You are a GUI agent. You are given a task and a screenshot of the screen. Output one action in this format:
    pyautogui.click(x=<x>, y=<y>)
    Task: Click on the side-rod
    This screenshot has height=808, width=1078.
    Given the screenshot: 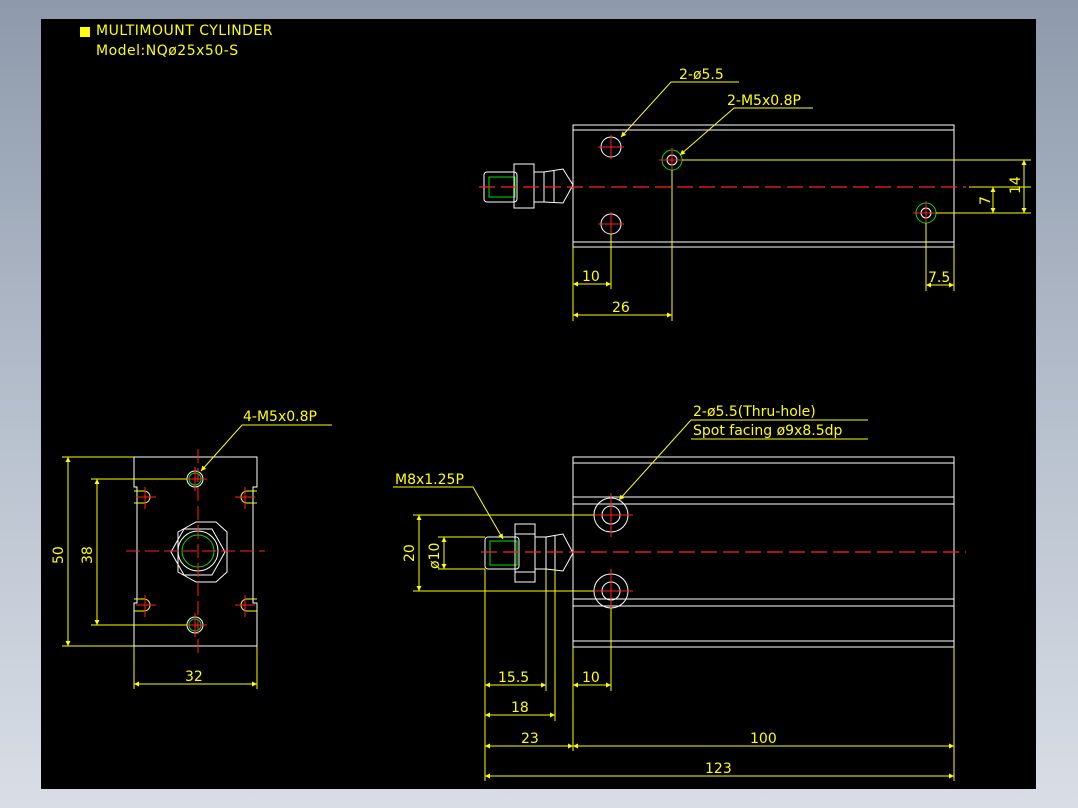 What is the action you would take?
    pyautogui.click(x=529, y=553)
    